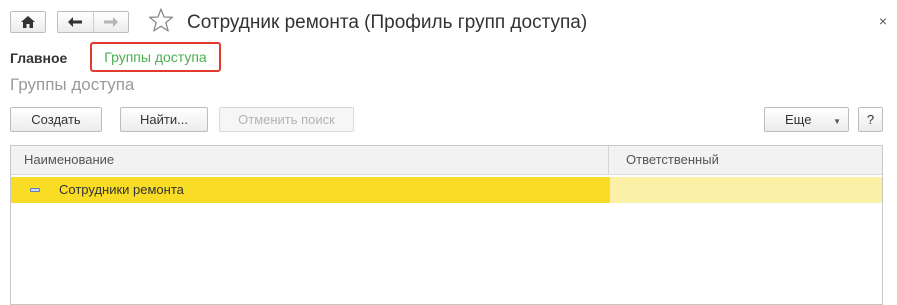  What do you see at coordinates (286, 119) in the screenshot?
I see `cancel-search-button: Отменить поиск` at bounding box center [286, 119].